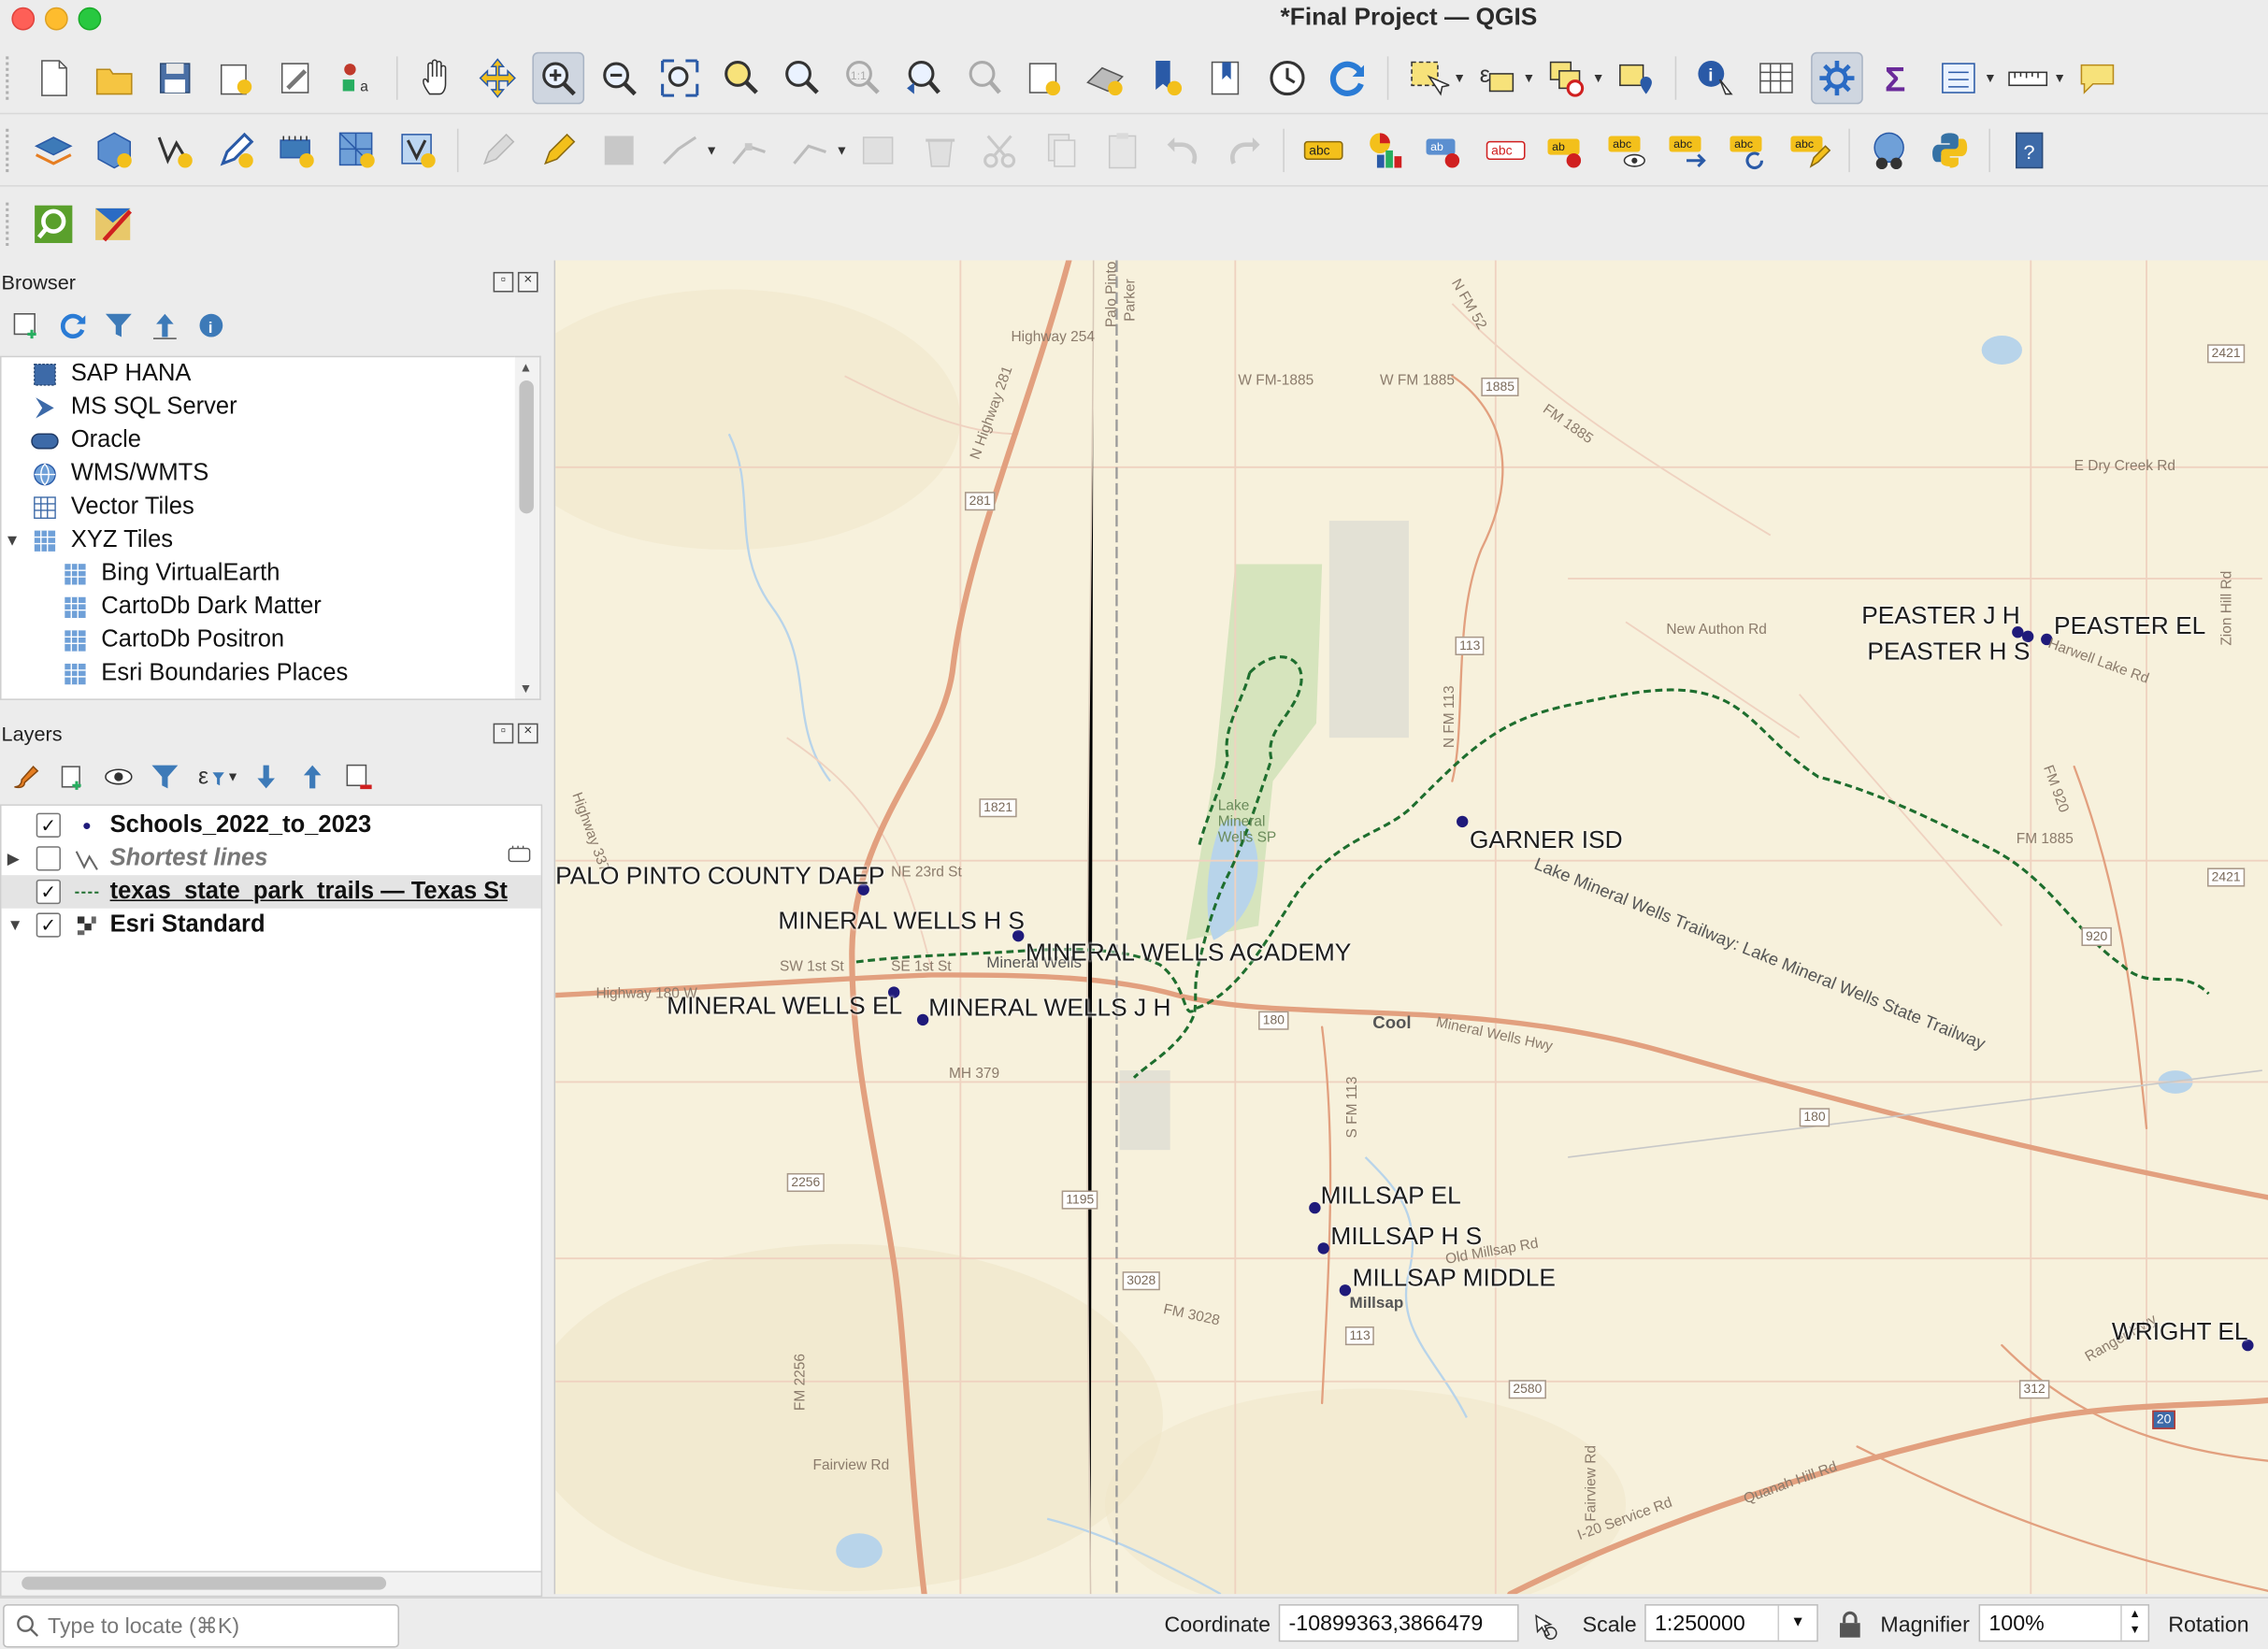  What do you see at coordinates (1898, 78) in the screenshot?
I see `statistics-button: Σ` at bounding box center [1898, 78].